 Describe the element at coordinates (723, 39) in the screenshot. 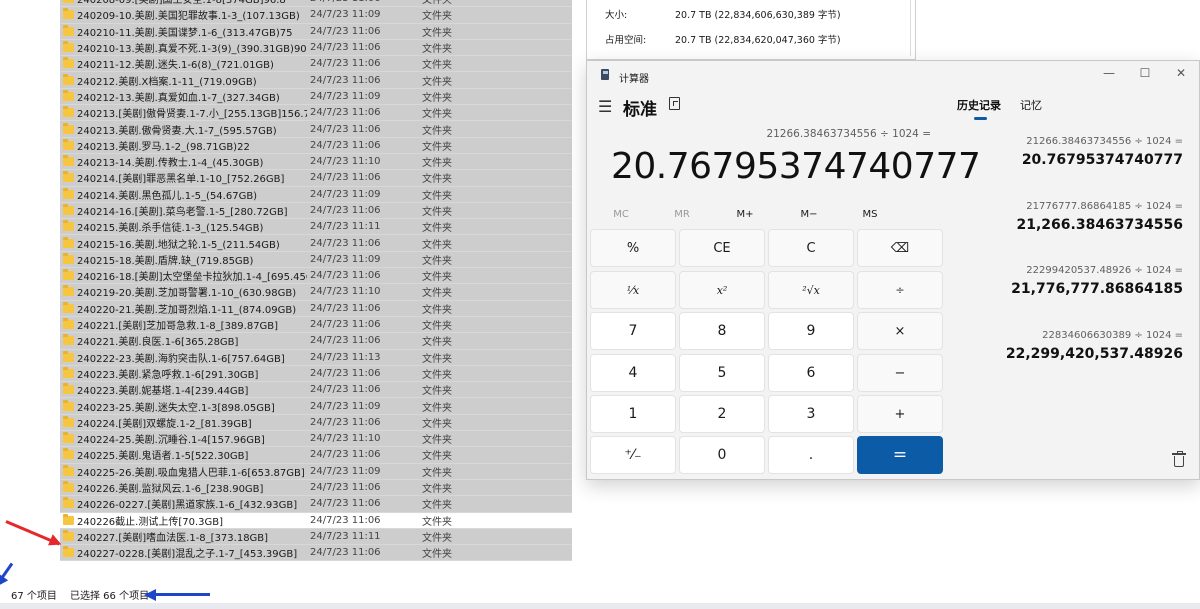

I see `disk-usage-row: 占用空间: 20.7 TB (22,834,620,047,360 字节)` at that location.